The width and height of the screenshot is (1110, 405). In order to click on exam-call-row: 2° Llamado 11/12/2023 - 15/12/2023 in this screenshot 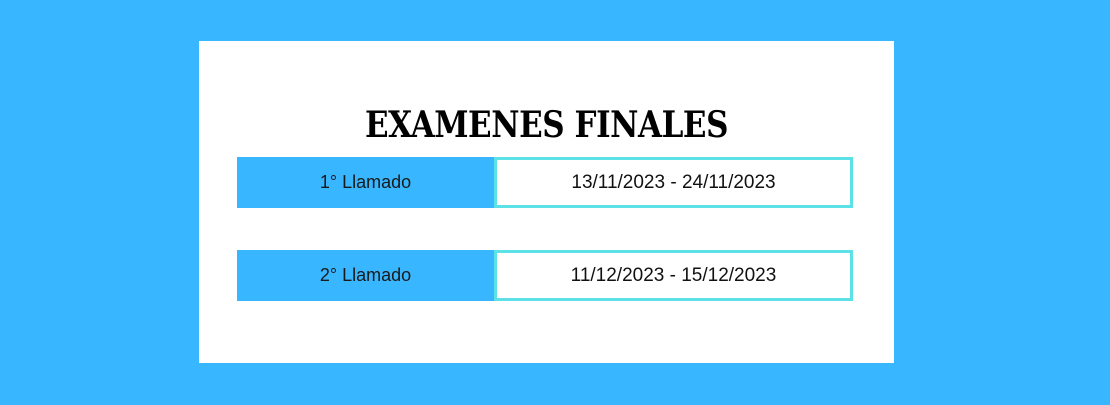, I will do `click(545, 275)`.